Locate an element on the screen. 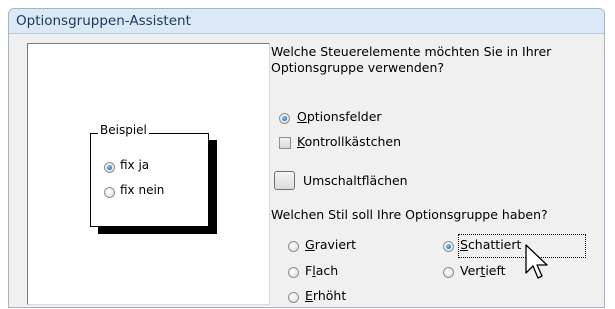 The width and height of the screenshot is (615, 309). radio-flach is located at coordinates (293, 272).